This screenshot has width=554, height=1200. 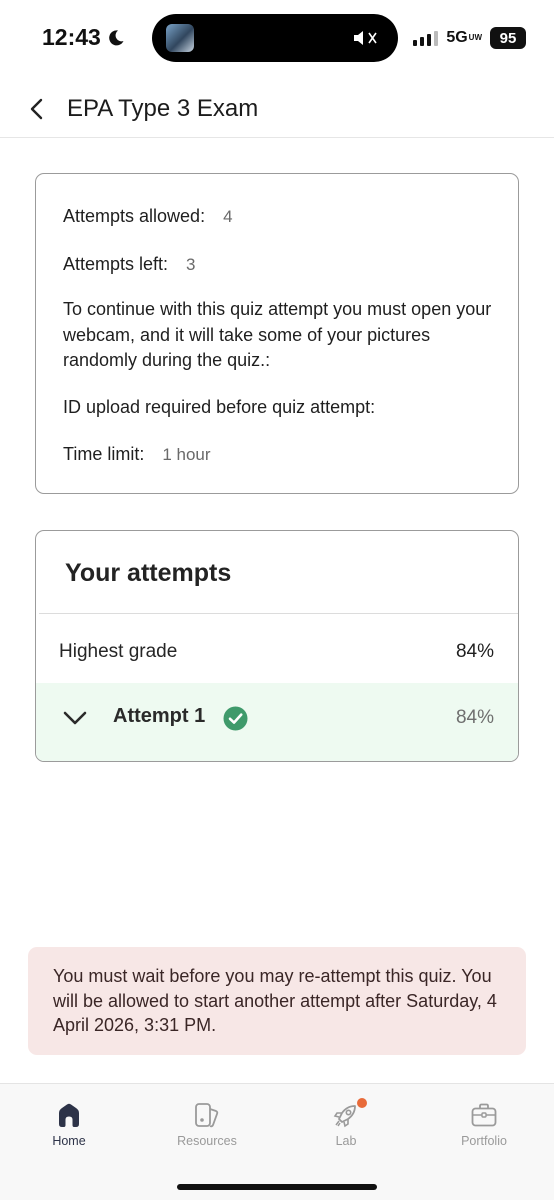 I want to click on network-suffix: UW, so click(x=475, y=37).